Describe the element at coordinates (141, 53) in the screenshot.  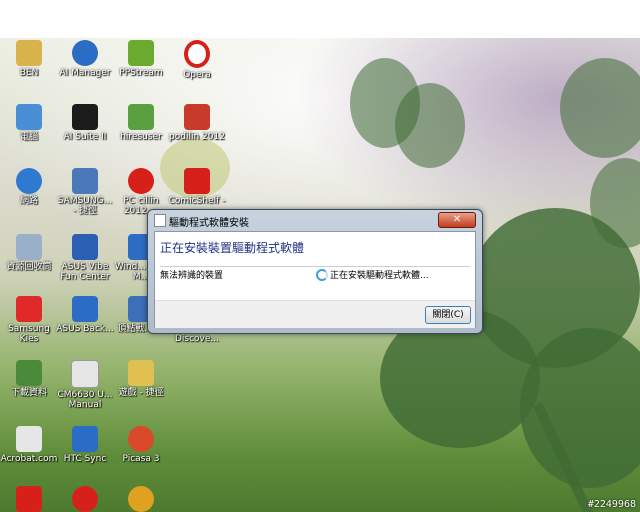
I see `ppstream-icon` at that location.